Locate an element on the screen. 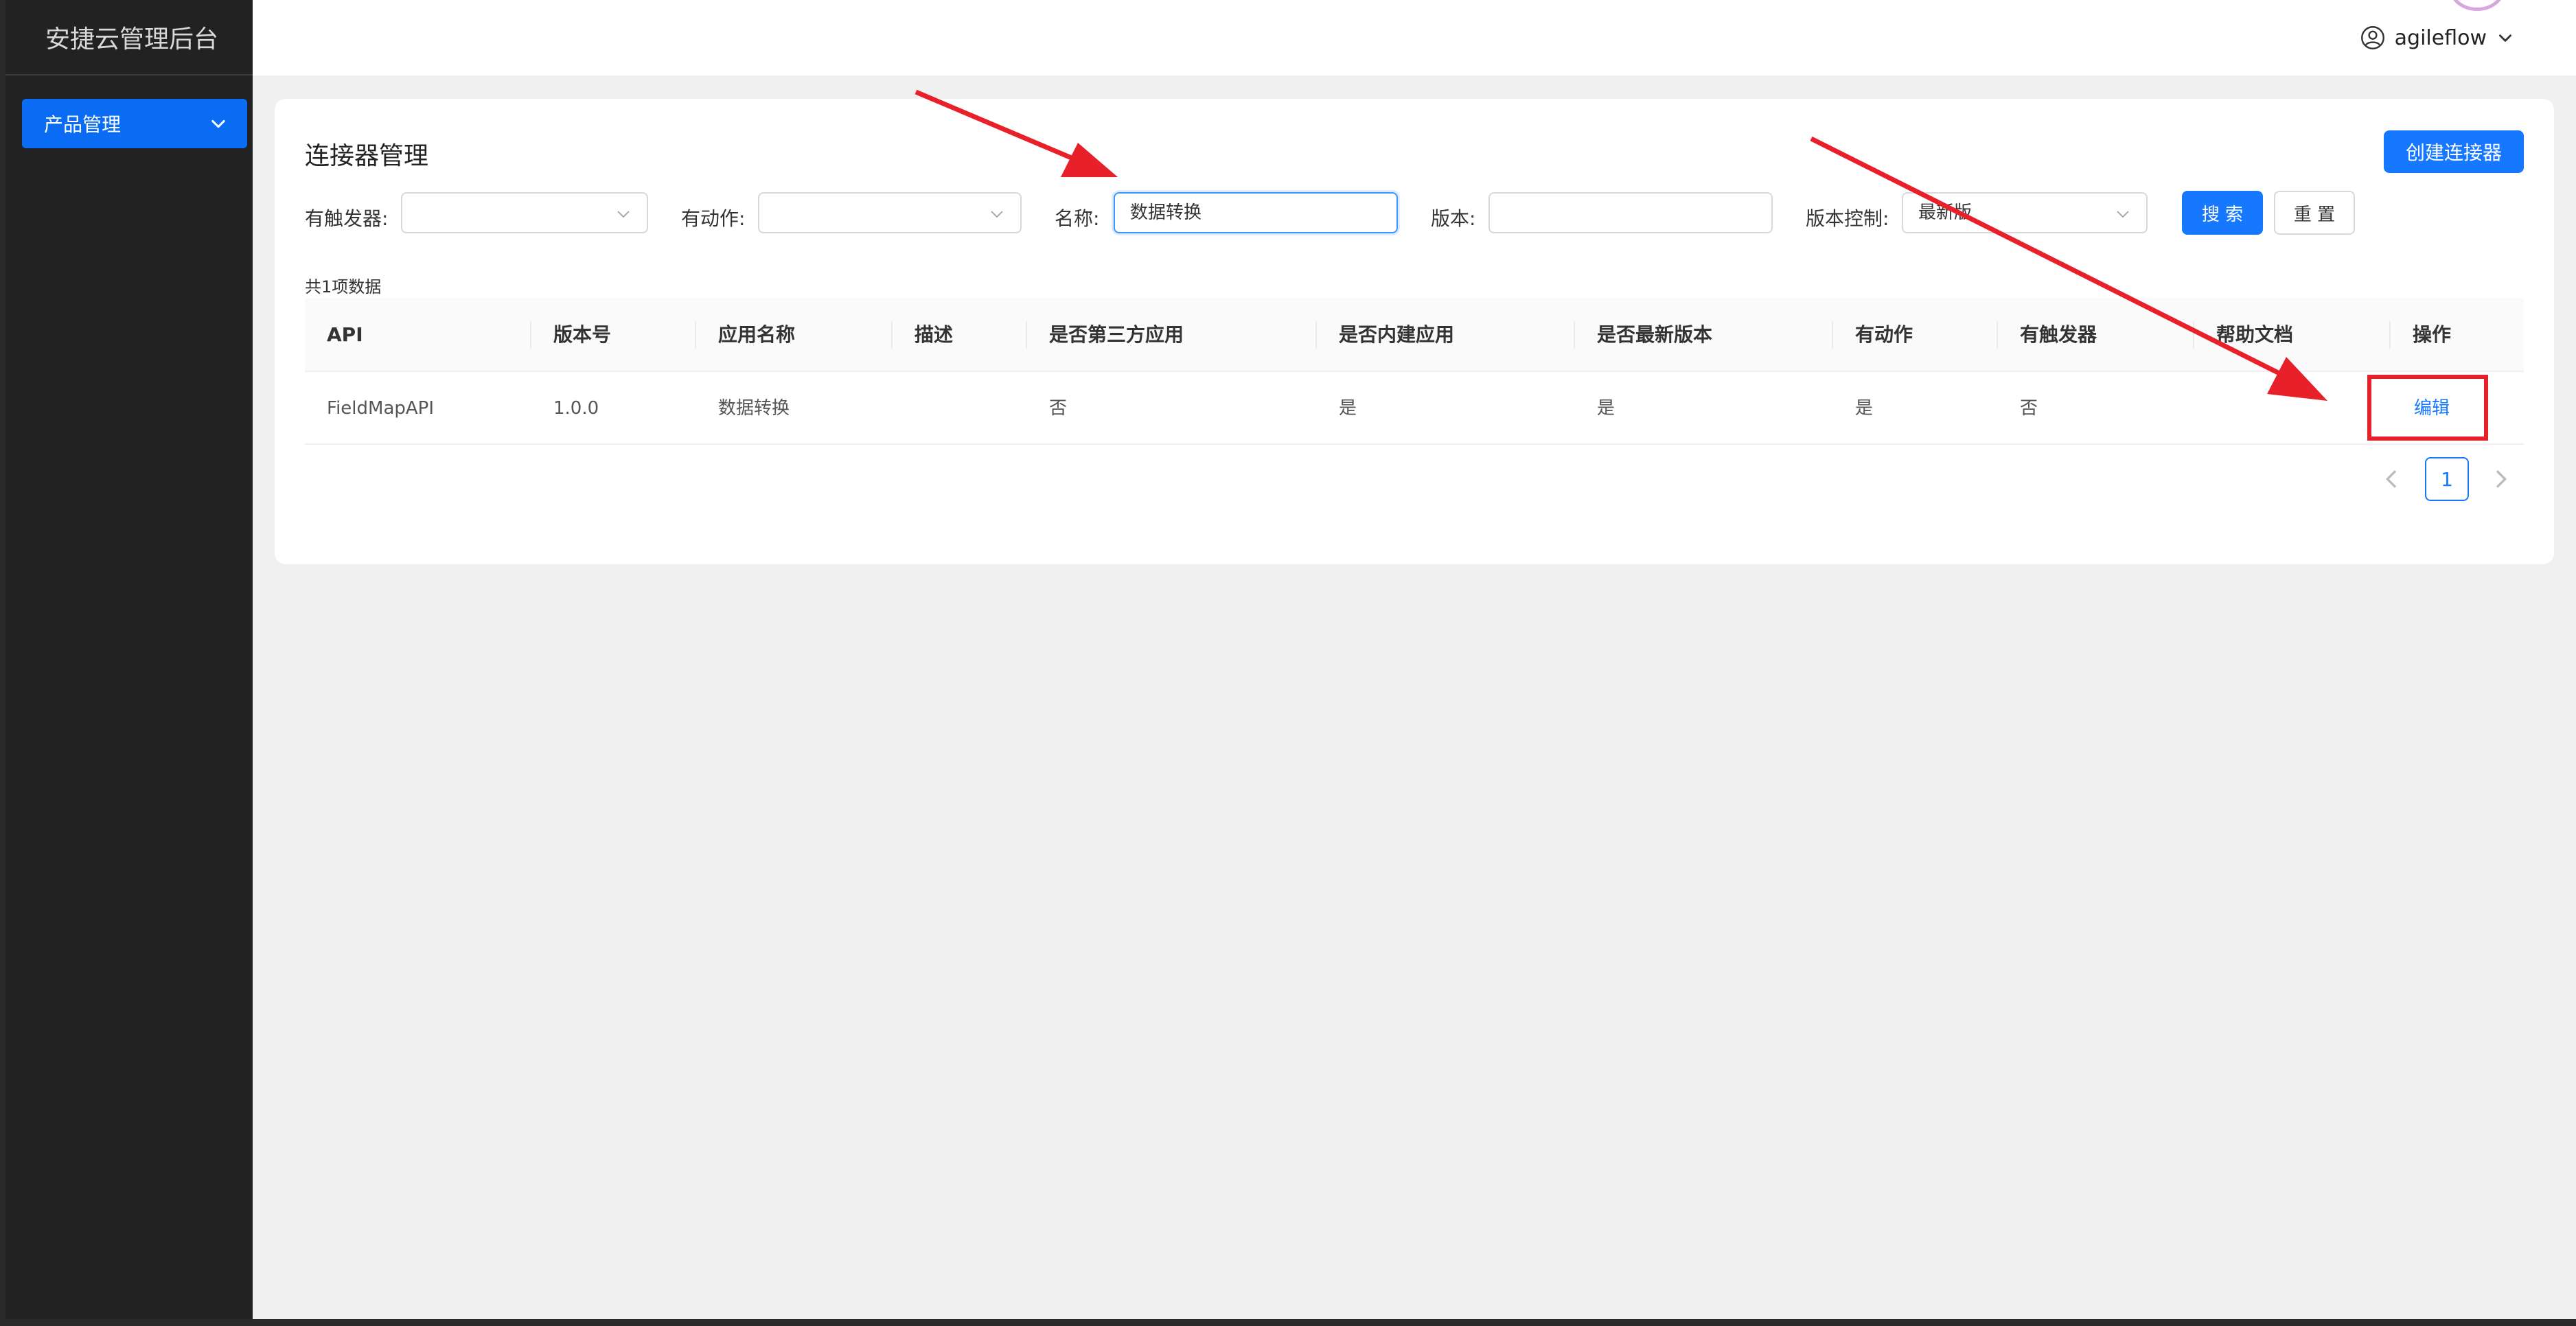 This screenshot has height=1326, width=2576. cell-third-party: 否 is located at coordinates (1058, 408).